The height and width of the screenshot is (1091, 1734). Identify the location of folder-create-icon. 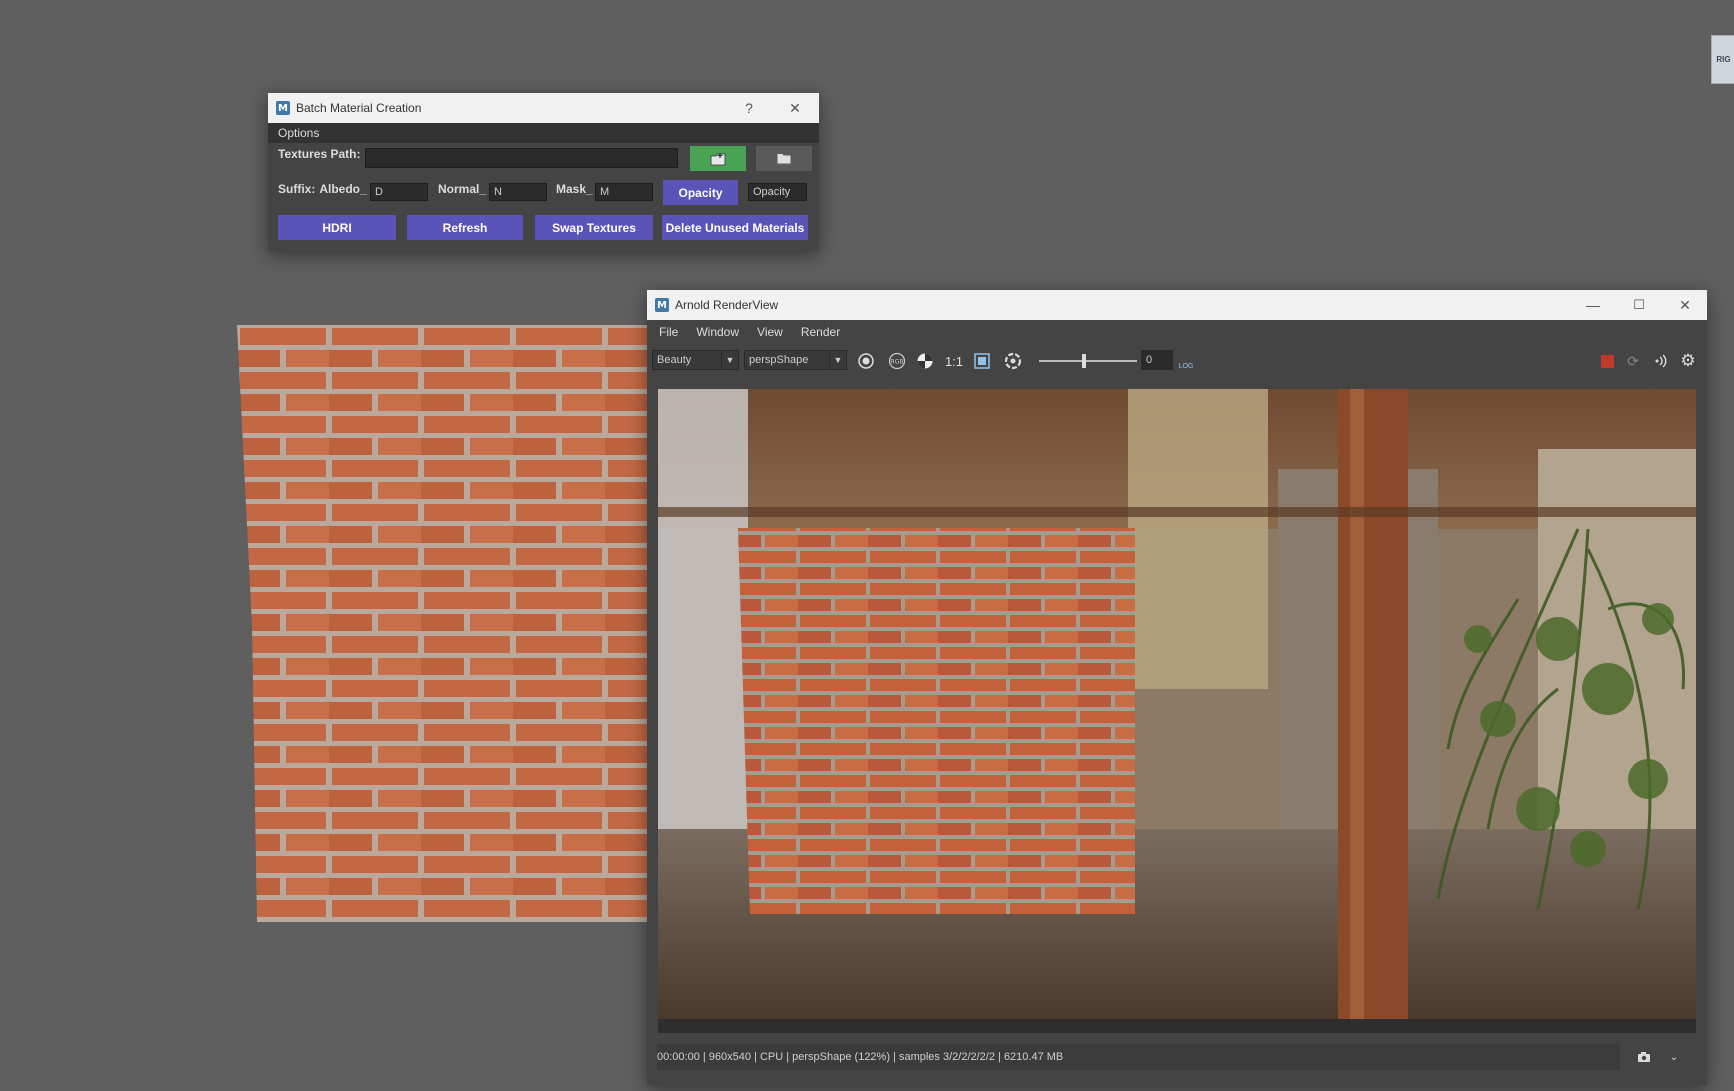
(718, 158).